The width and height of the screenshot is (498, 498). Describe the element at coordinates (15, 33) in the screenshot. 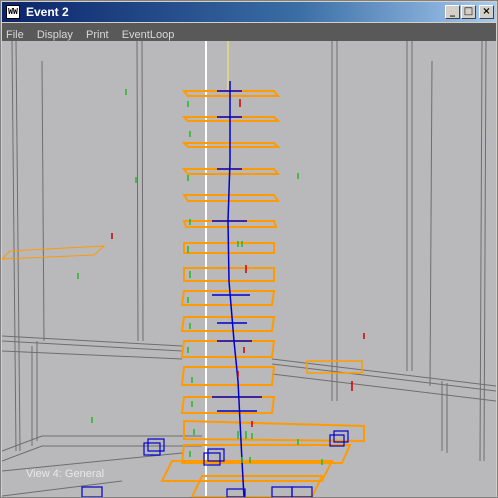

I see `menu-file: File` at that location.